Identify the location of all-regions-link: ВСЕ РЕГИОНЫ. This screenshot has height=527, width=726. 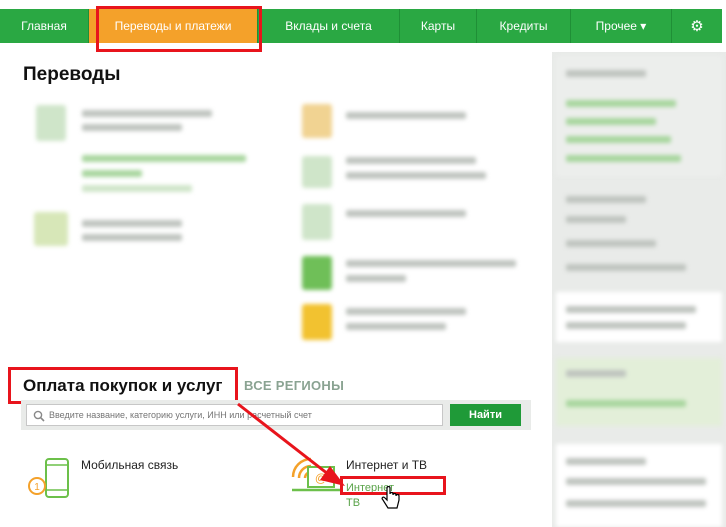
(294, 385).